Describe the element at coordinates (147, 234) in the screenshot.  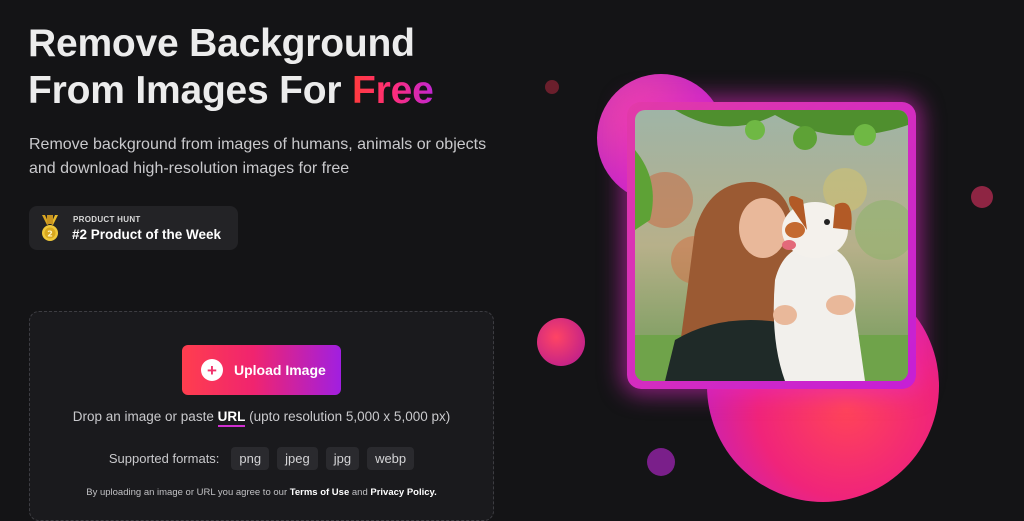
I see `badge-title: #2 Product of the Week` at that location.